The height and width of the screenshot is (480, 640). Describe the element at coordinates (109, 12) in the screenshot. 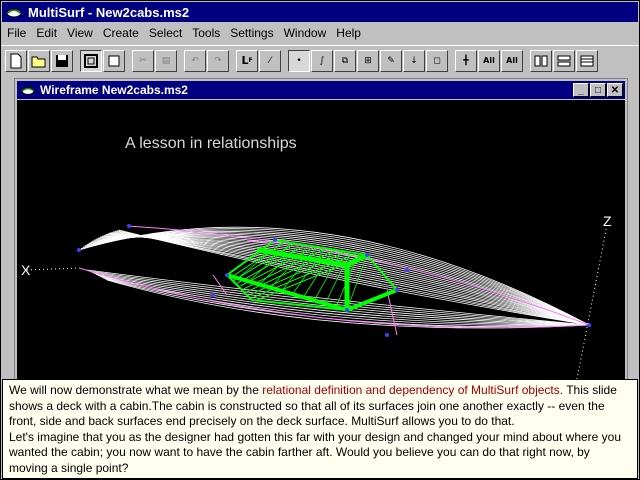

I see `window-title: MultiSurf - New2cabs.ms2` at that location.